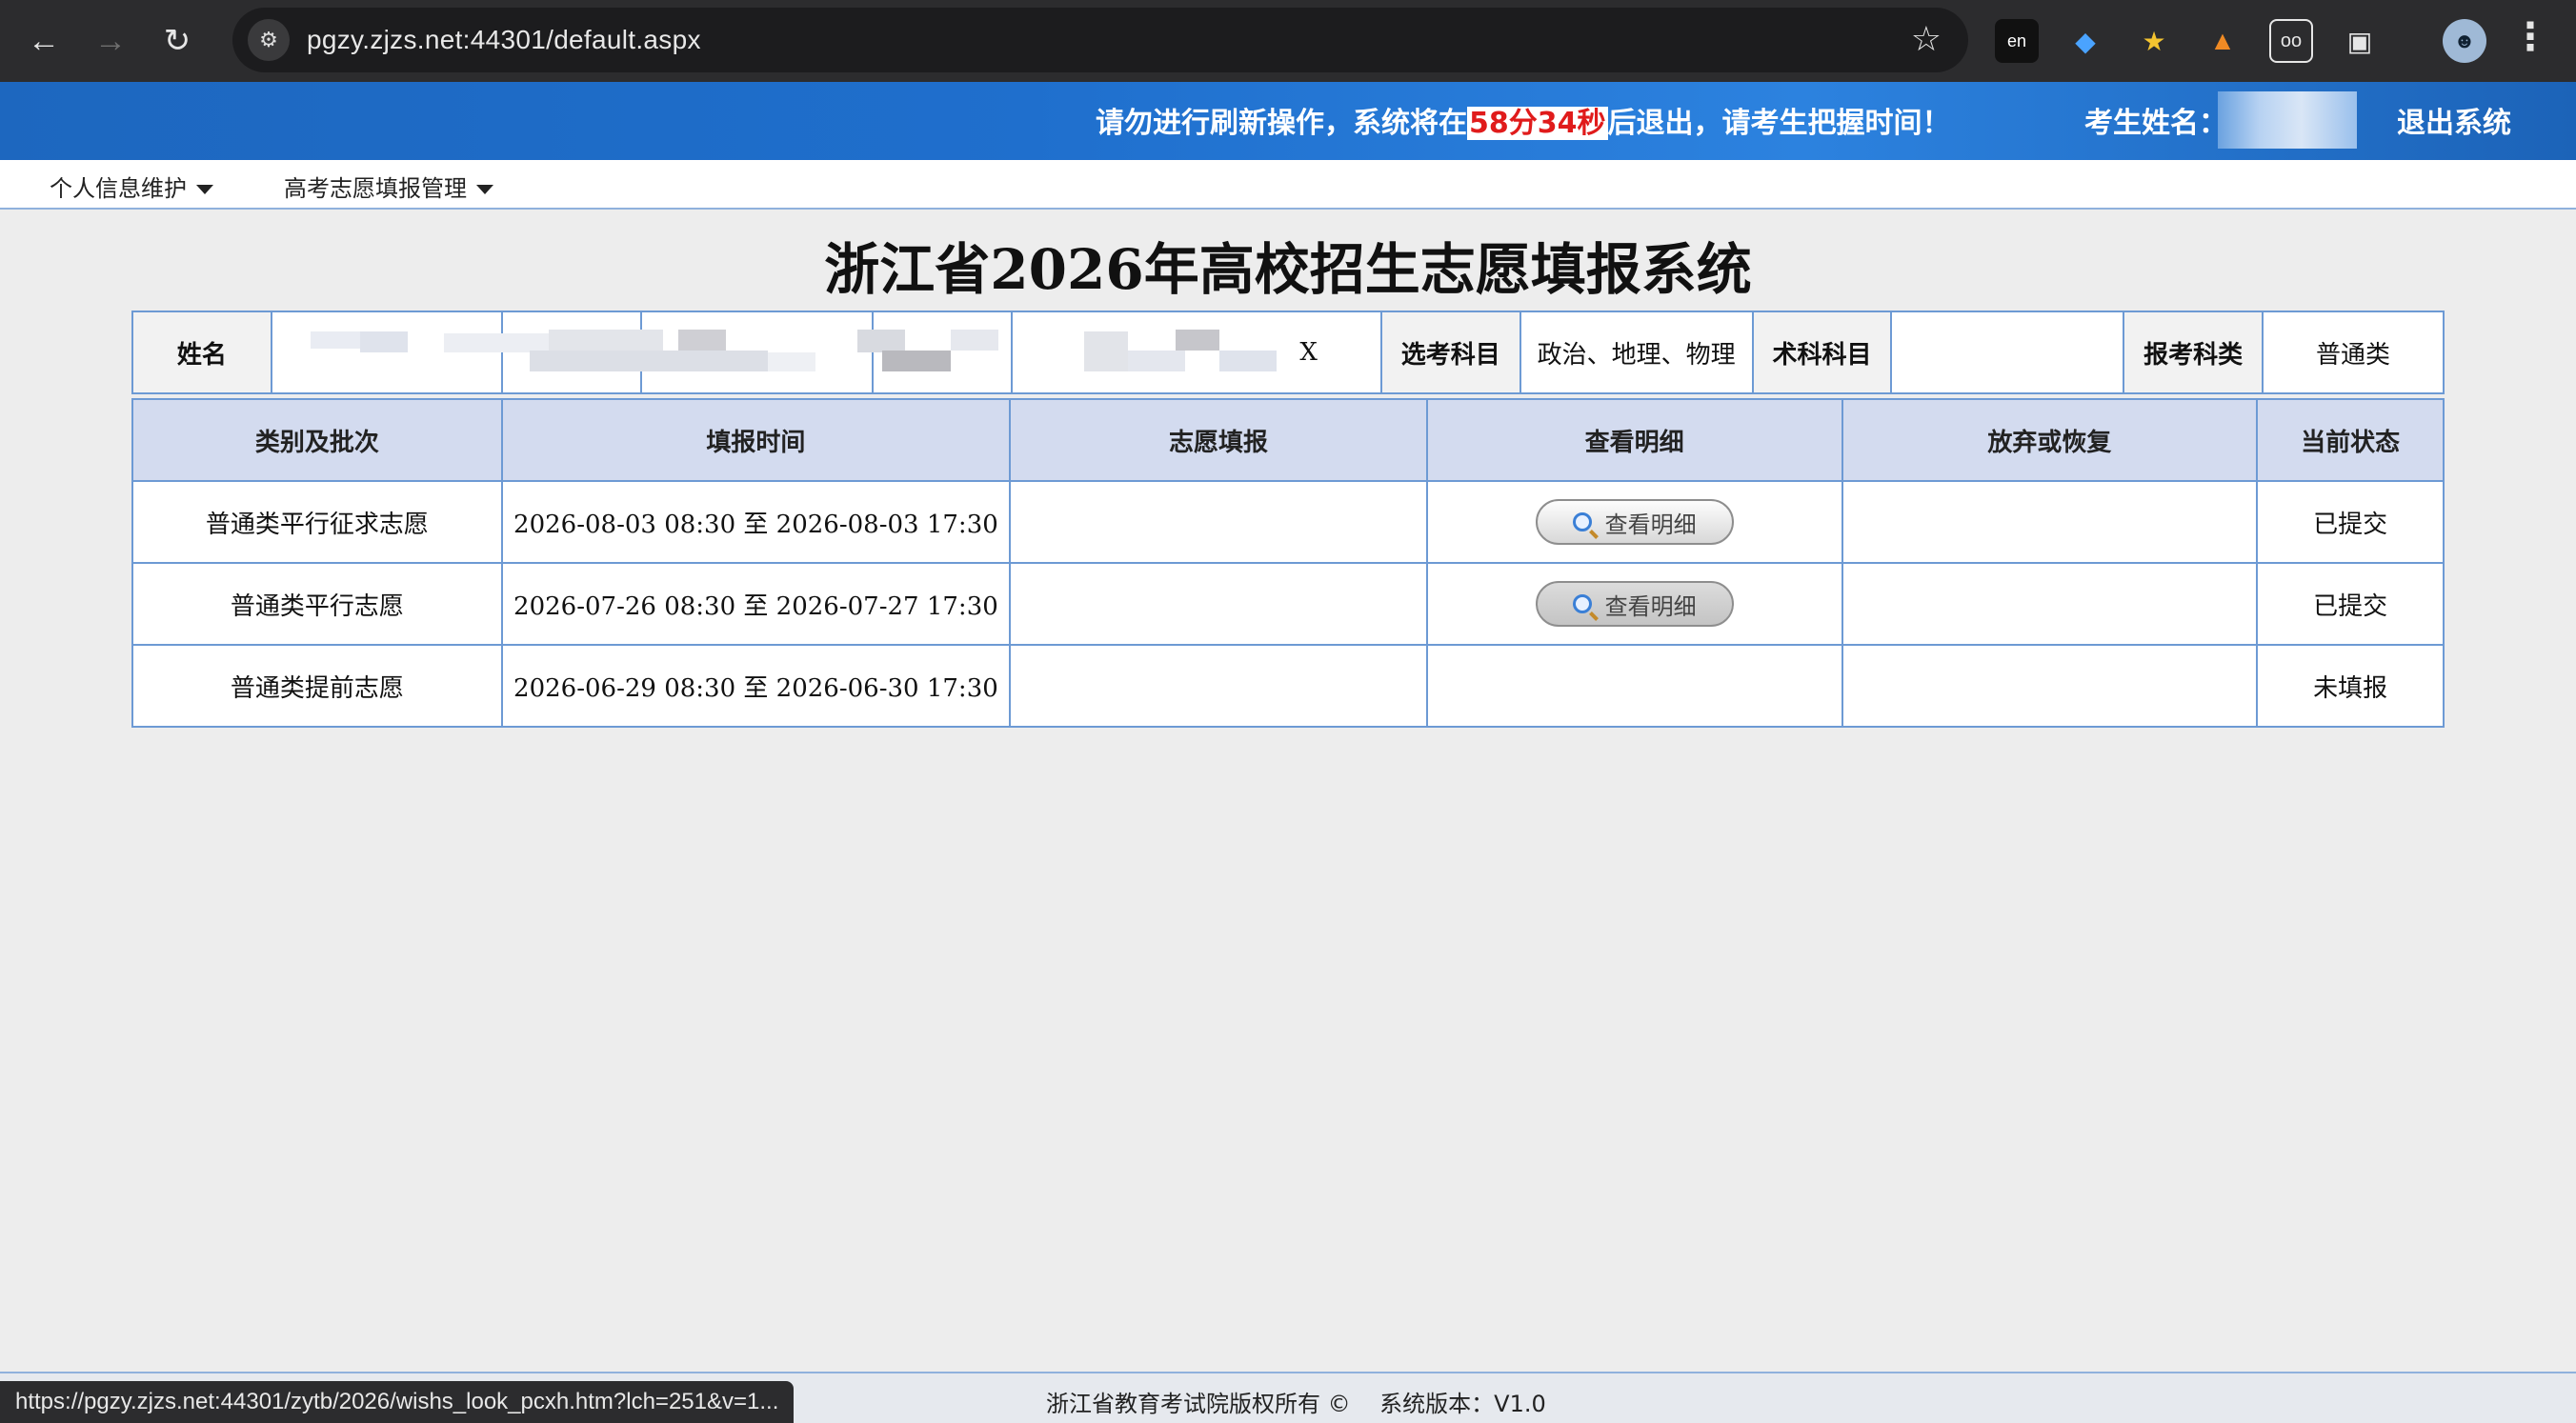 The width and height of the screenshot is (2576, 1423). I want to click on cat-extension-icon: ★, so click(2154, 41).